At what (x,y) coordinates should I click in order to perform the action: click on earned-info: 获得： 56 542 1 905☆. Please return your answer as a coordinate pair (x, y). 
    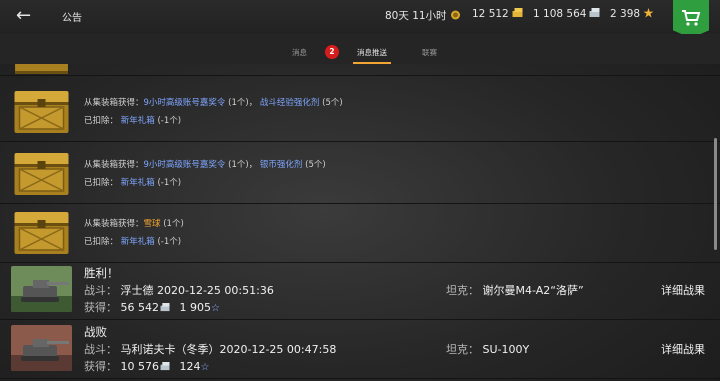
    Looking at the image, I should click on (152, 307).